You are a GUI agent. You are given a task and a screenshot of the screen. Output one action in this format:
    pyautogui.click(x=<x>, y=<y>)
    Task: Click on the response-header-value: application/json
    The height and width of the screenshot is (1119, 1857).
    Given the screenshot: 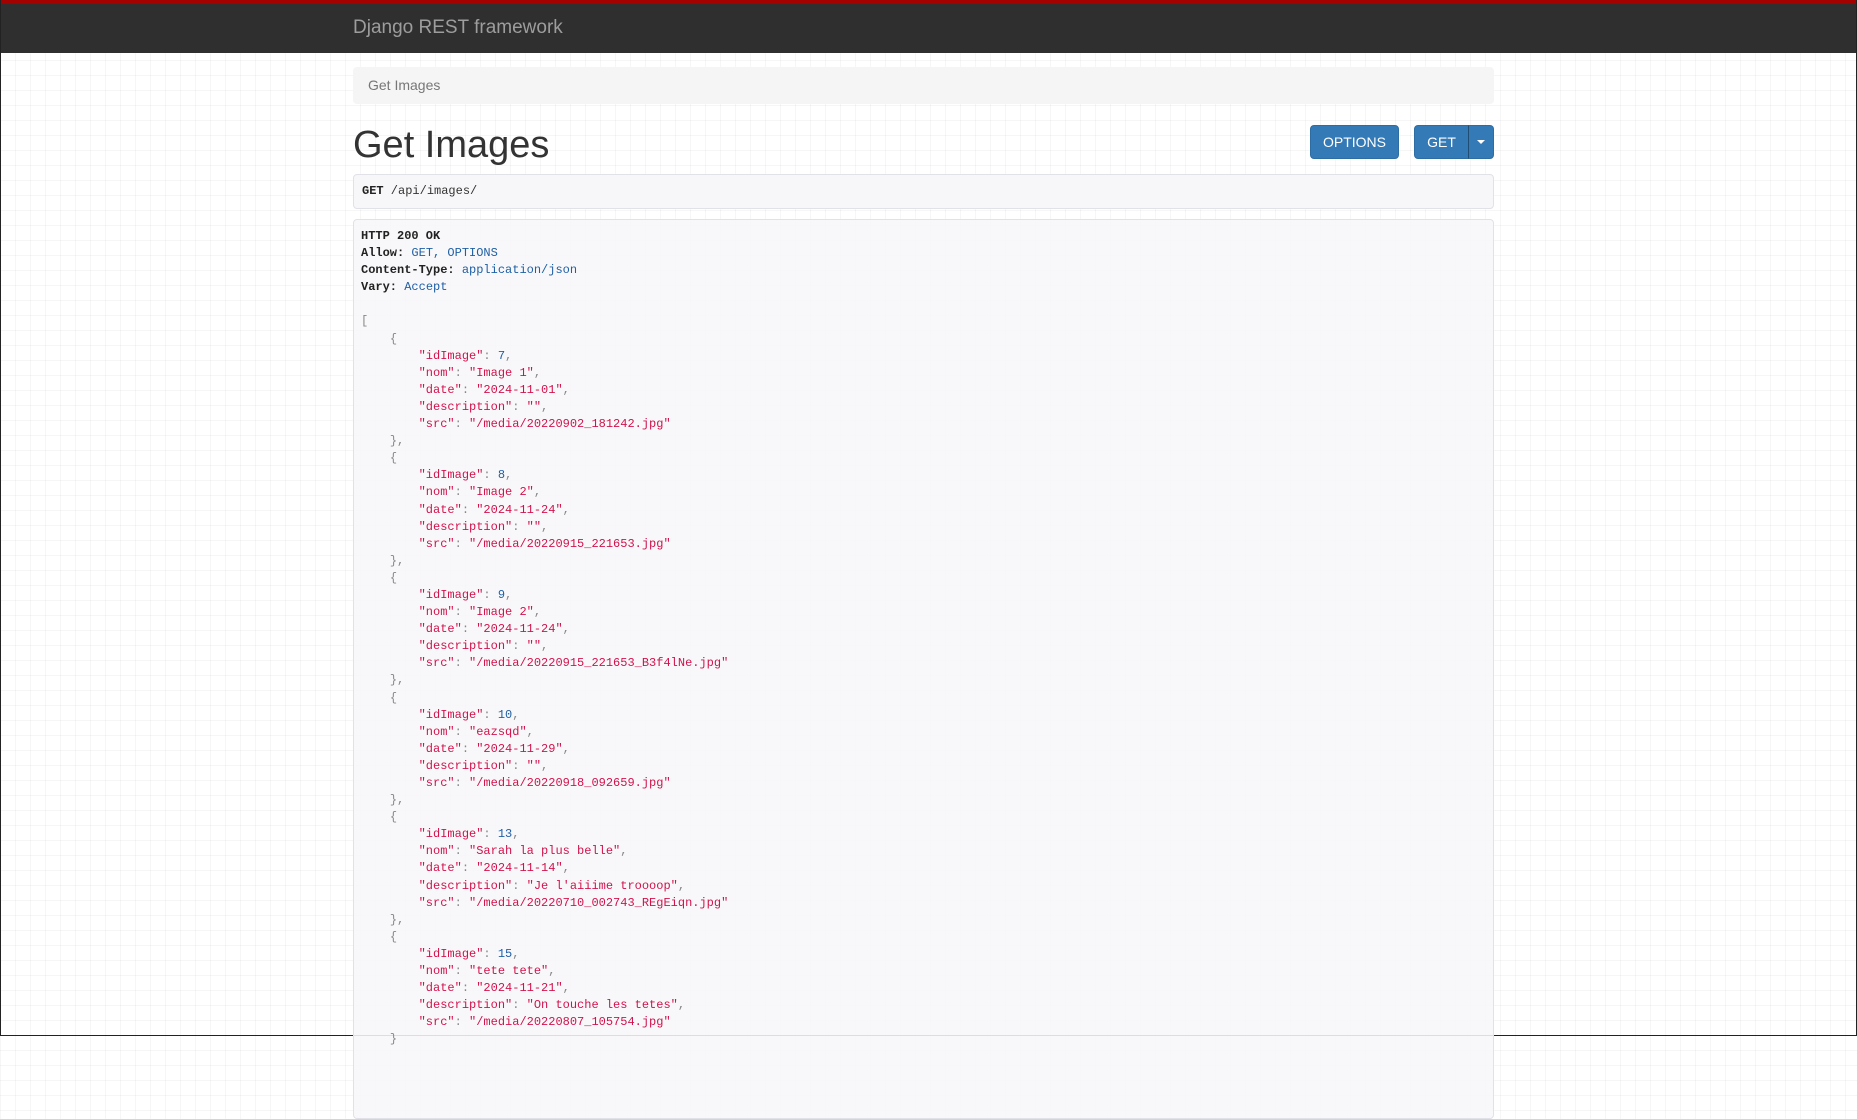 What is the action you would take?
    pyautogui.click(x=519, y=270)
    